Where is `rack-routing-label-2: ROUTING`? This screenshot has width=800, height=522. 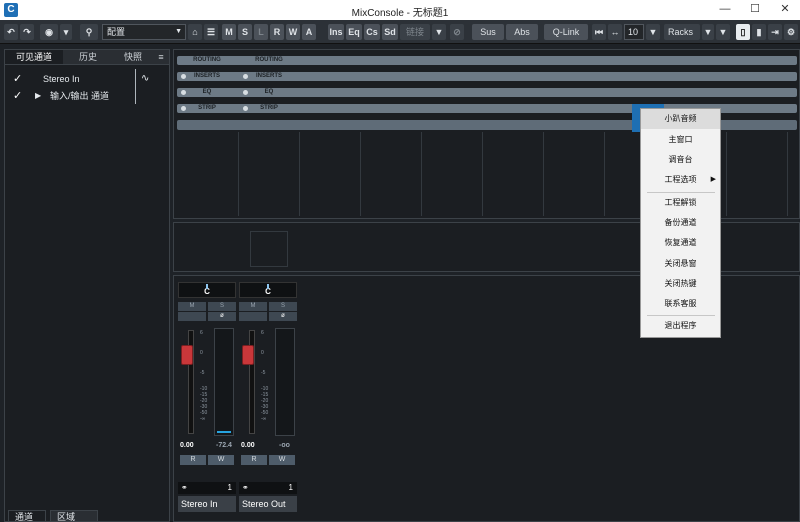 rack-routing-label-2: ROUTING is located at coordinates (269, 60).